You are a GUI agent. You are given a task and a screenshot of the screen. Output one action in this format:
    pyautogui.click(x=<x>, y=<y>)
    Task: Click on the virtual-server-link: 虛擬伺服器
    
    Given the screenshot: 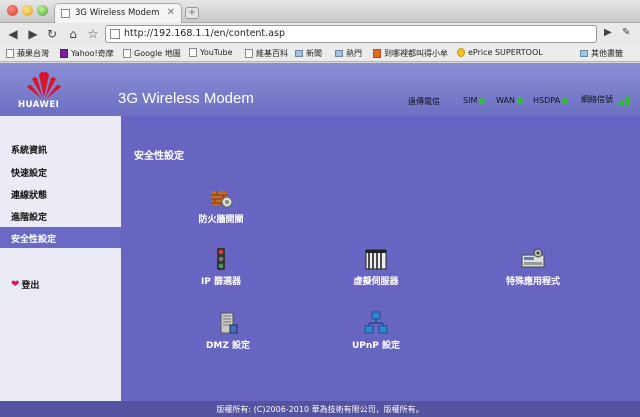 What is the action you would take?
    pyautogui.click(x=376, y=267)
    